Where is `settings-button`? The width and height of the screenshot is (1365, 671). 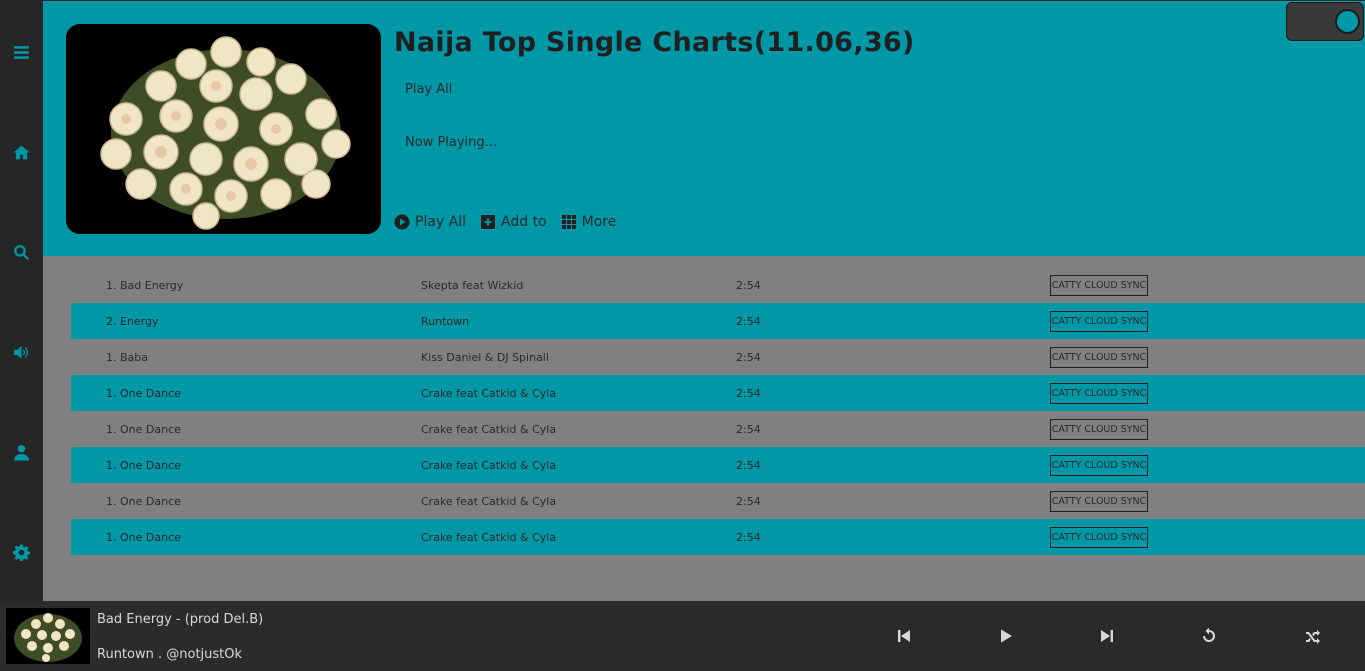
settings-button is located at coordinates (21, 552).